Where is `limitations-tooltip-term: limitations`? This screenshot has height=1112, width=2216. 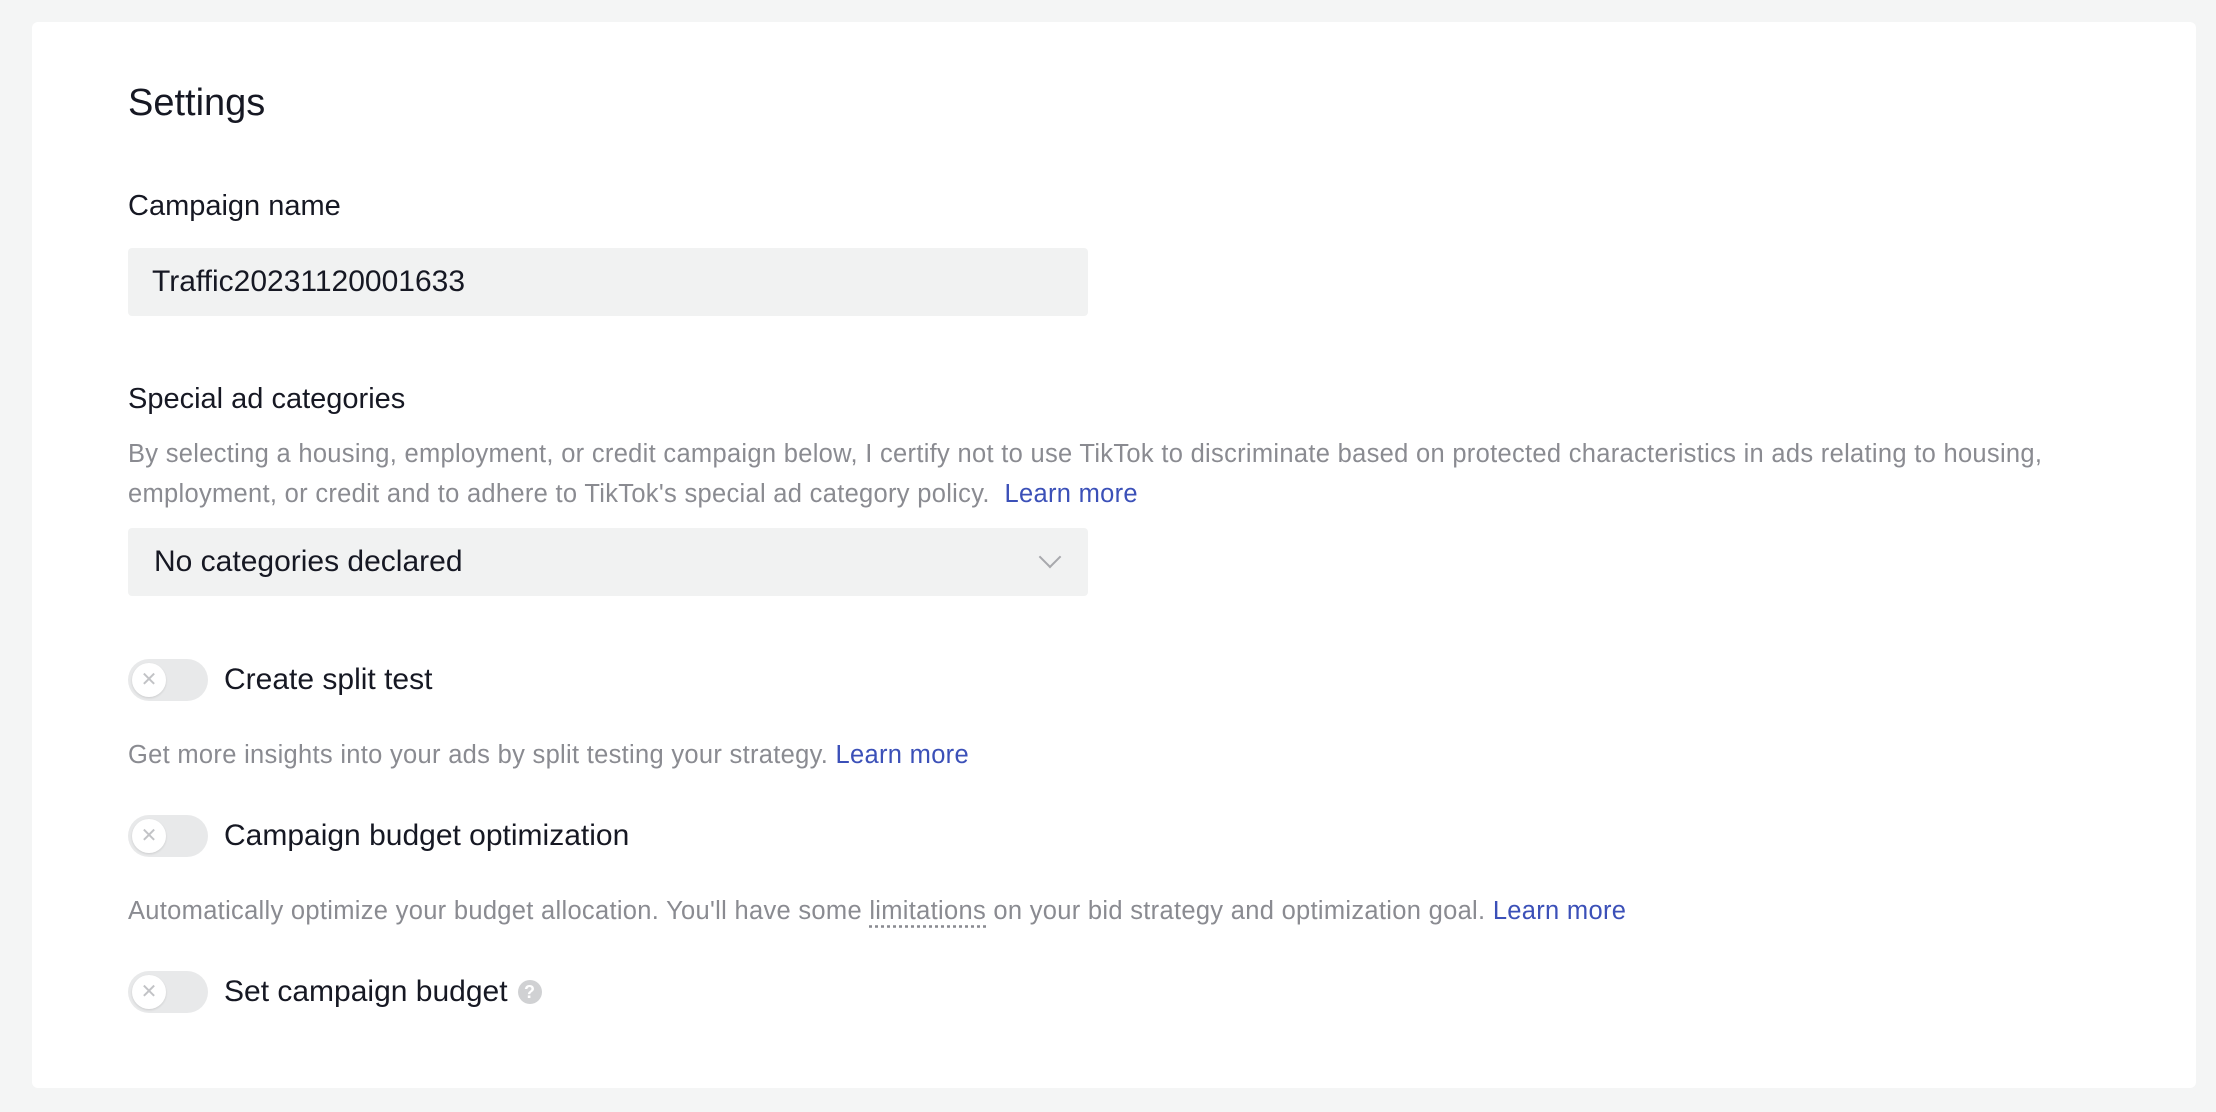 limitations-tooltip-term: limitations is located at coordinates (927, 911).